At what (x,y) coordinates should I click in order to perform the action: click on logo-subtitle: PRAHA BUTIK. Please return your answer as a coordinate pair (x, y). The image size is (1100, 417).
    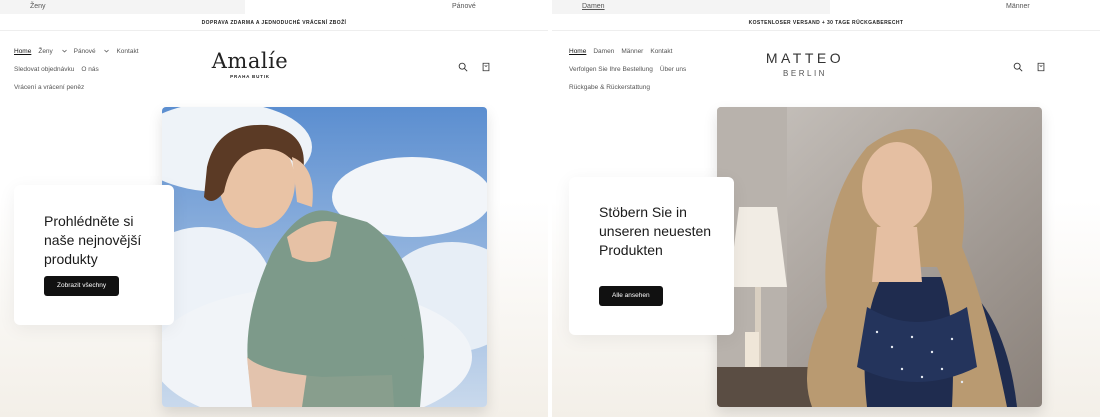
    Looking at the image, I should click on (250, 76).